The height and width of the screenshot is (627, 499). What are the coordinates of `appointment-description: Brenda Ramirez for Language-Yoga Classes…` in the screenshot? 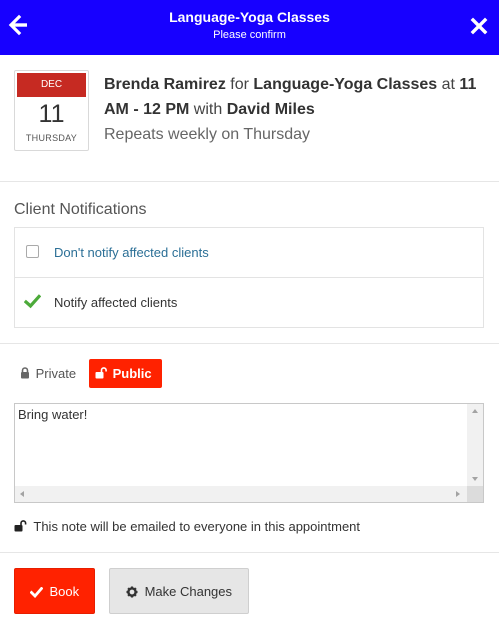 It's located at (296, 97).